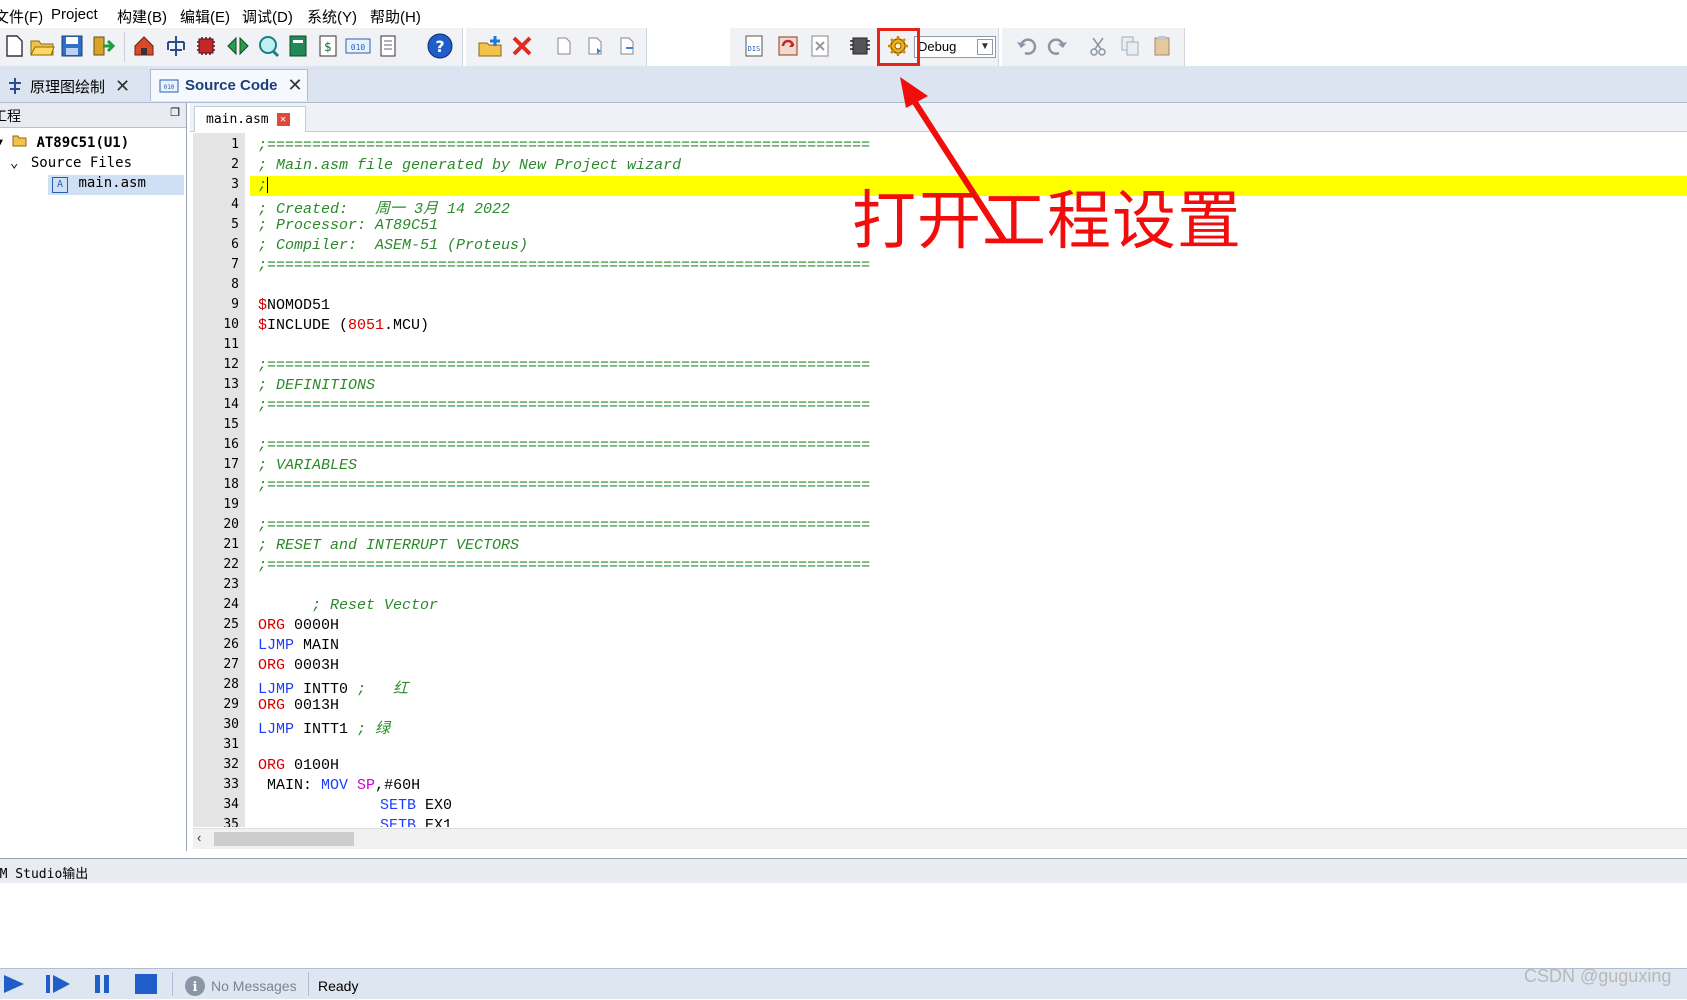 The image size is (1687, 1000). I want to click on page-down-icon, so click(596, 46).